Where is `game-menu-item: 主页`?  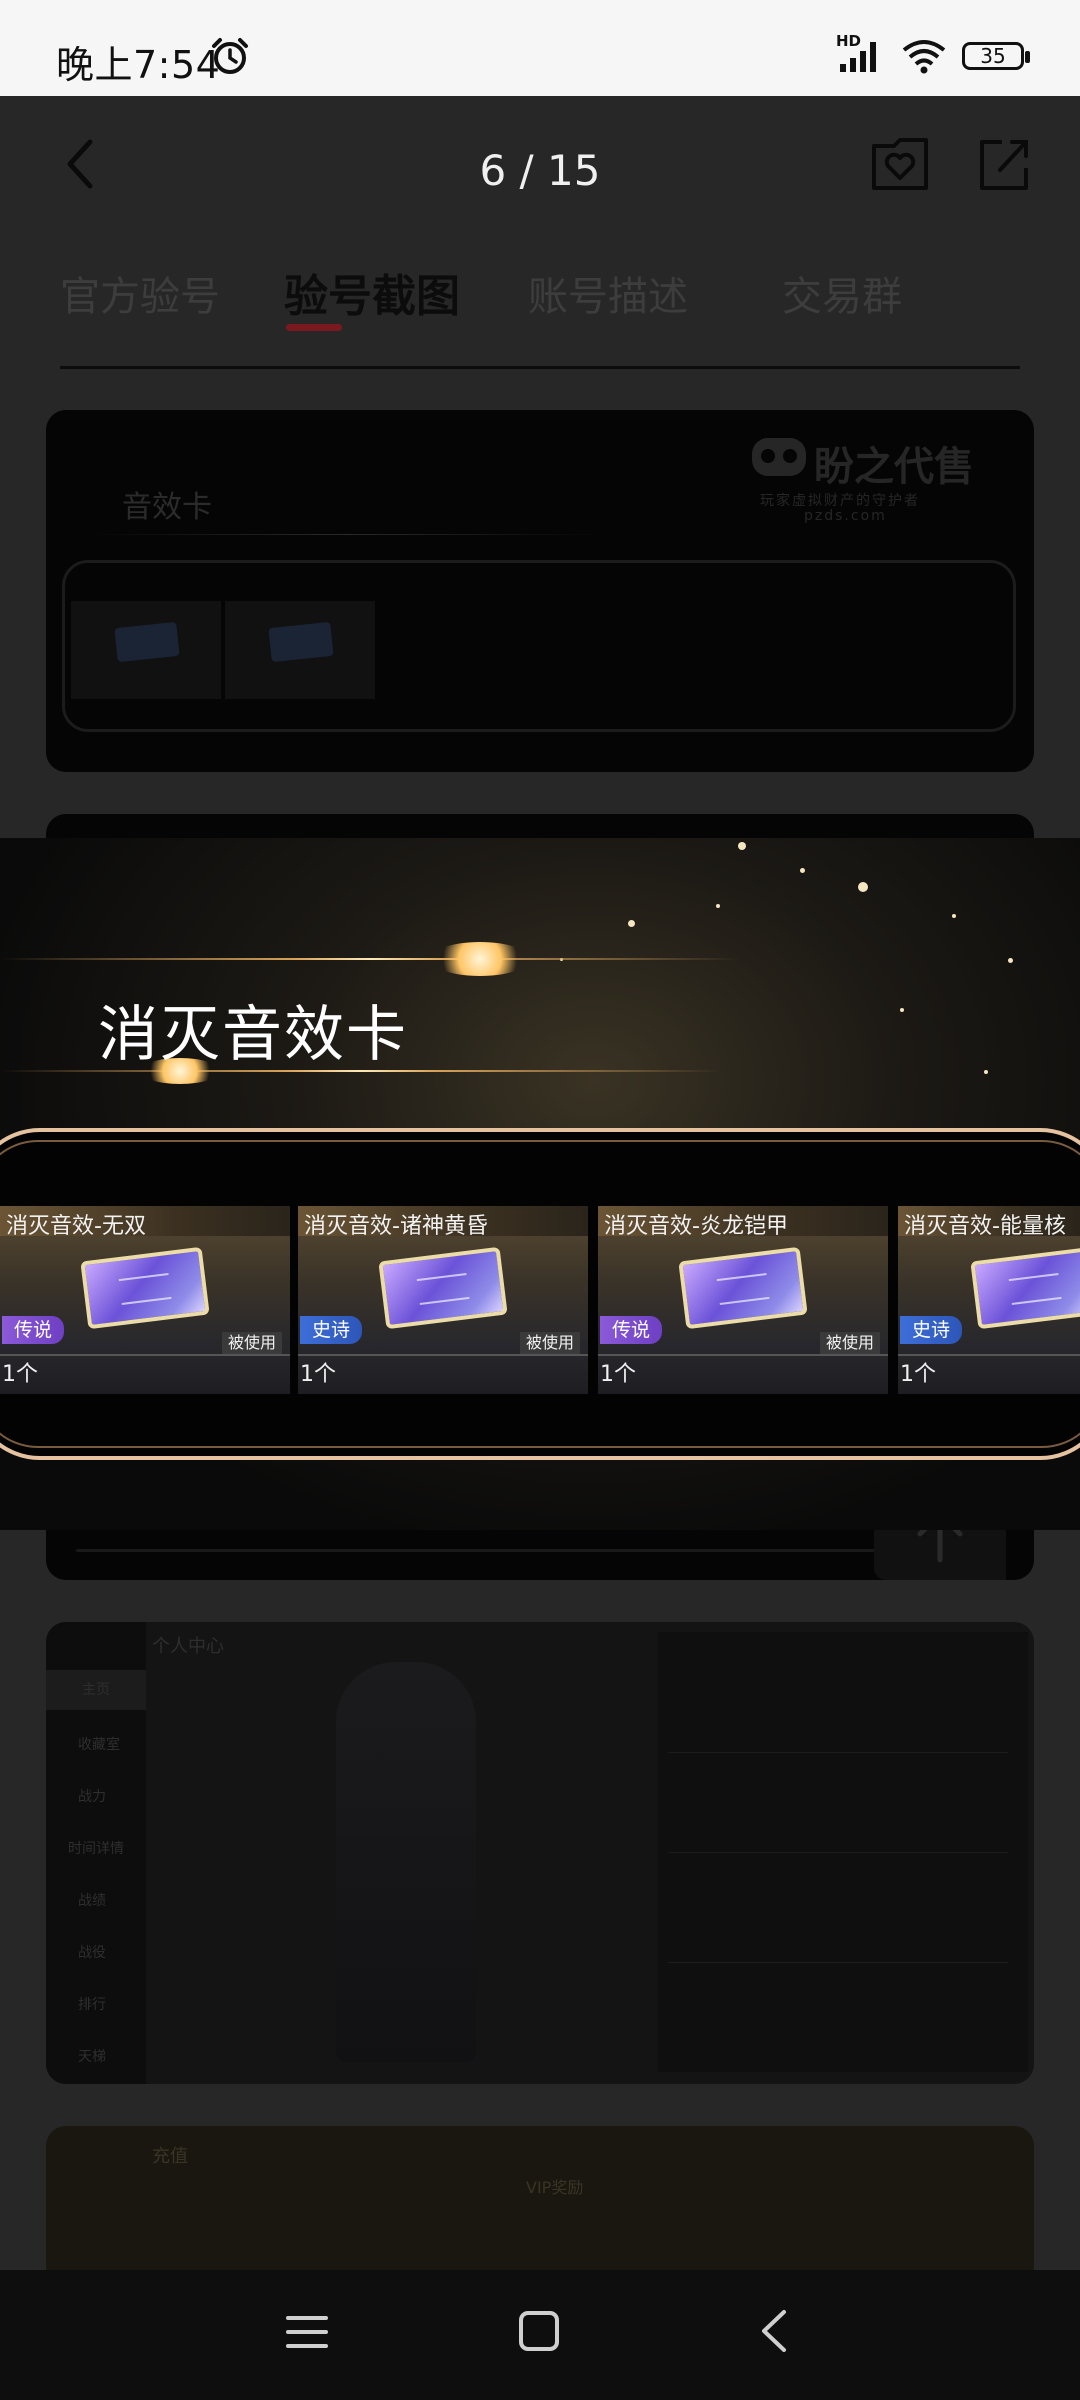 game-menu-item: 主页 is located at coordinates (96, 1690).